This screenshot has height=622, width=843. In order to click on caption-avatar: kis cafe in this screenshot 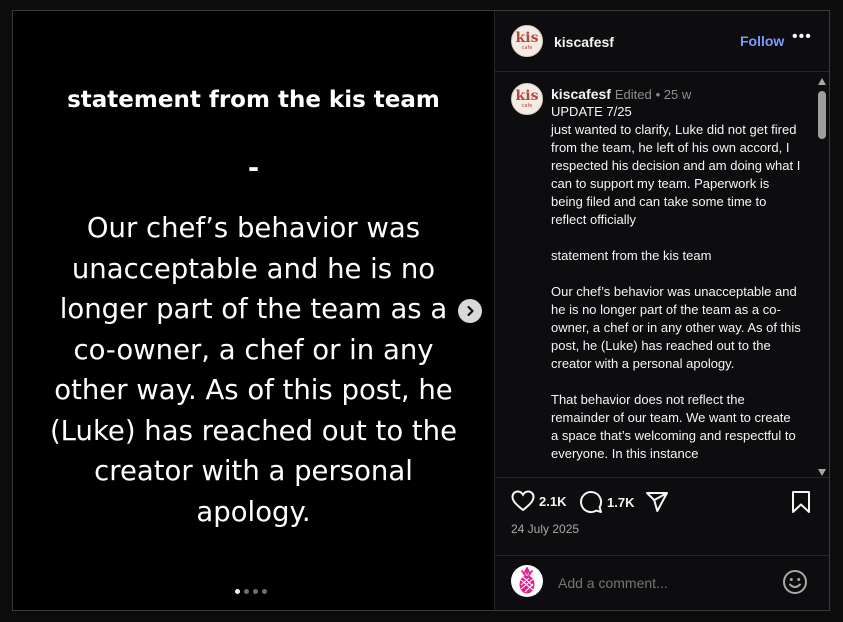, I will do `click(527, 99)`.